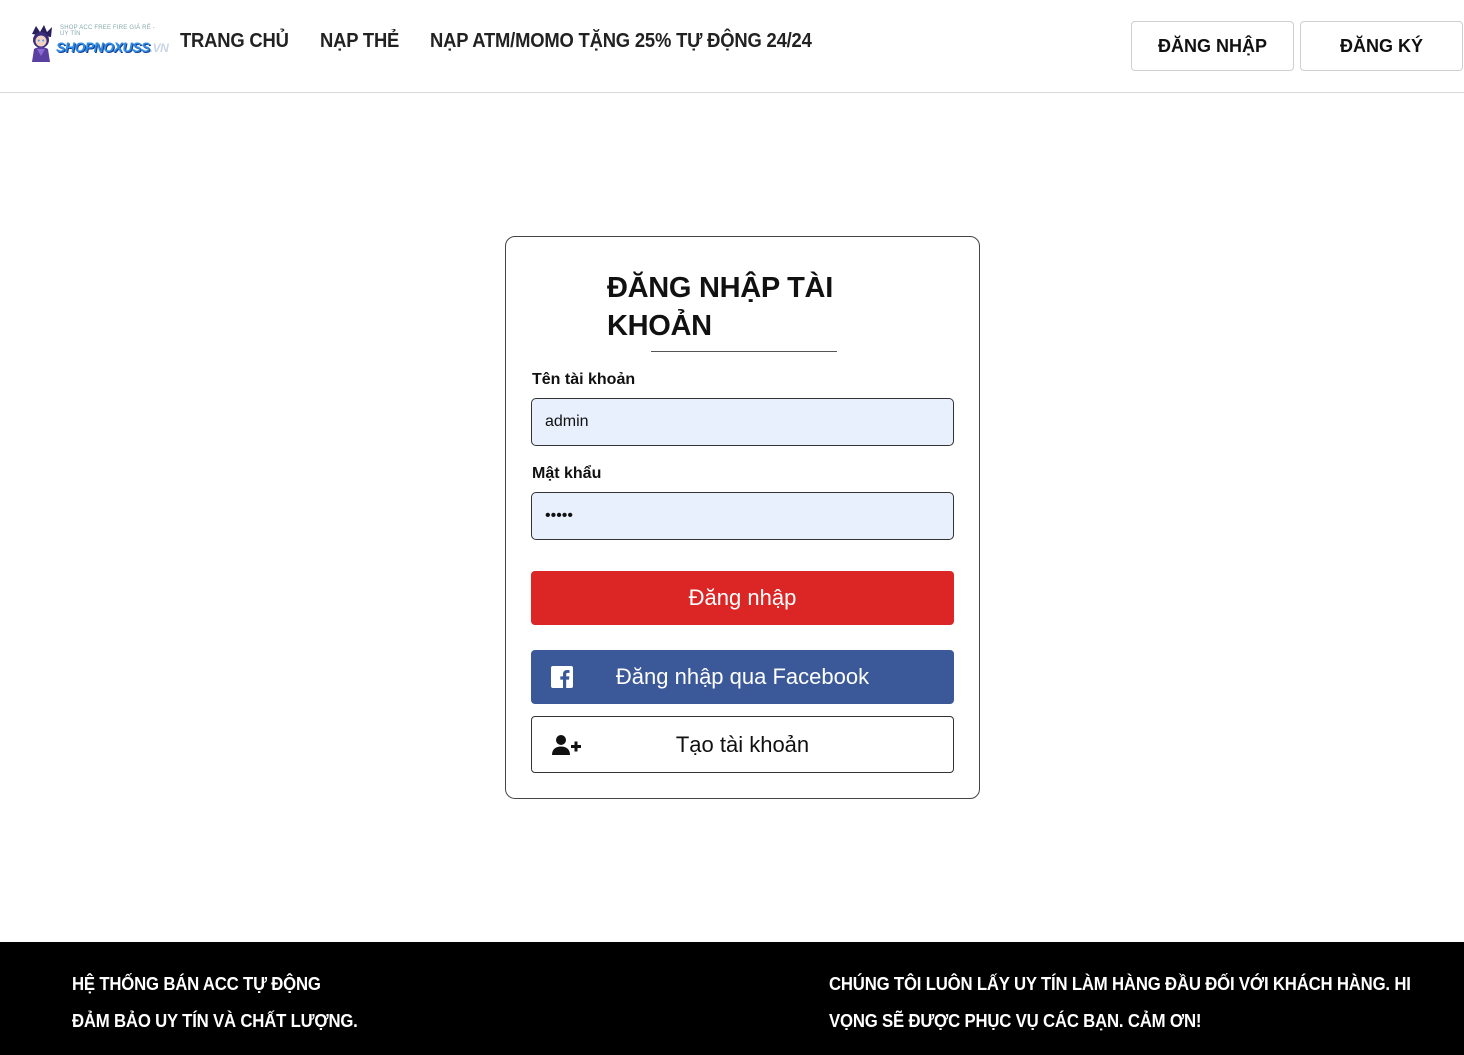  I want to click on nav-home: TRANG CHỦ, so click(234, 41).